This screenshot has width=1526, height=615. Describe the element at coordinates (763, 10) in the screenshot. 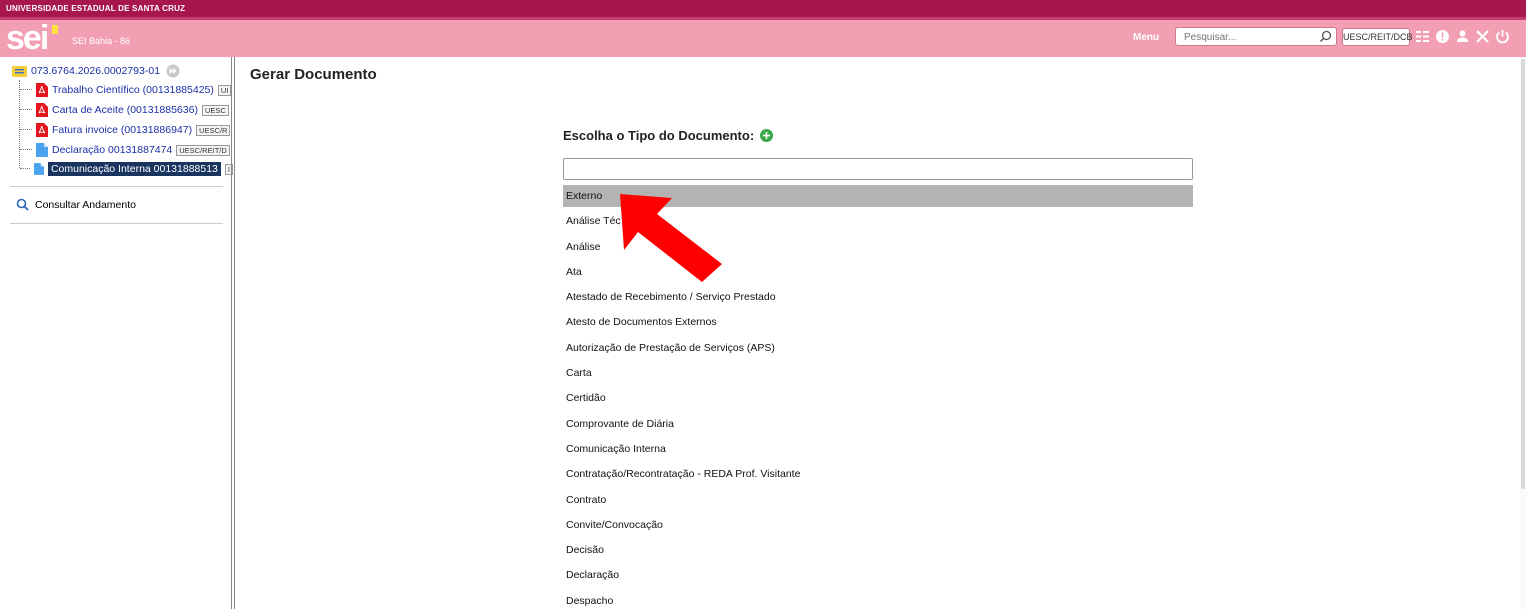

I see `institution-bar: UNIVERSIDADE ESTADUAL DE SANTA CRUZ` at that location.